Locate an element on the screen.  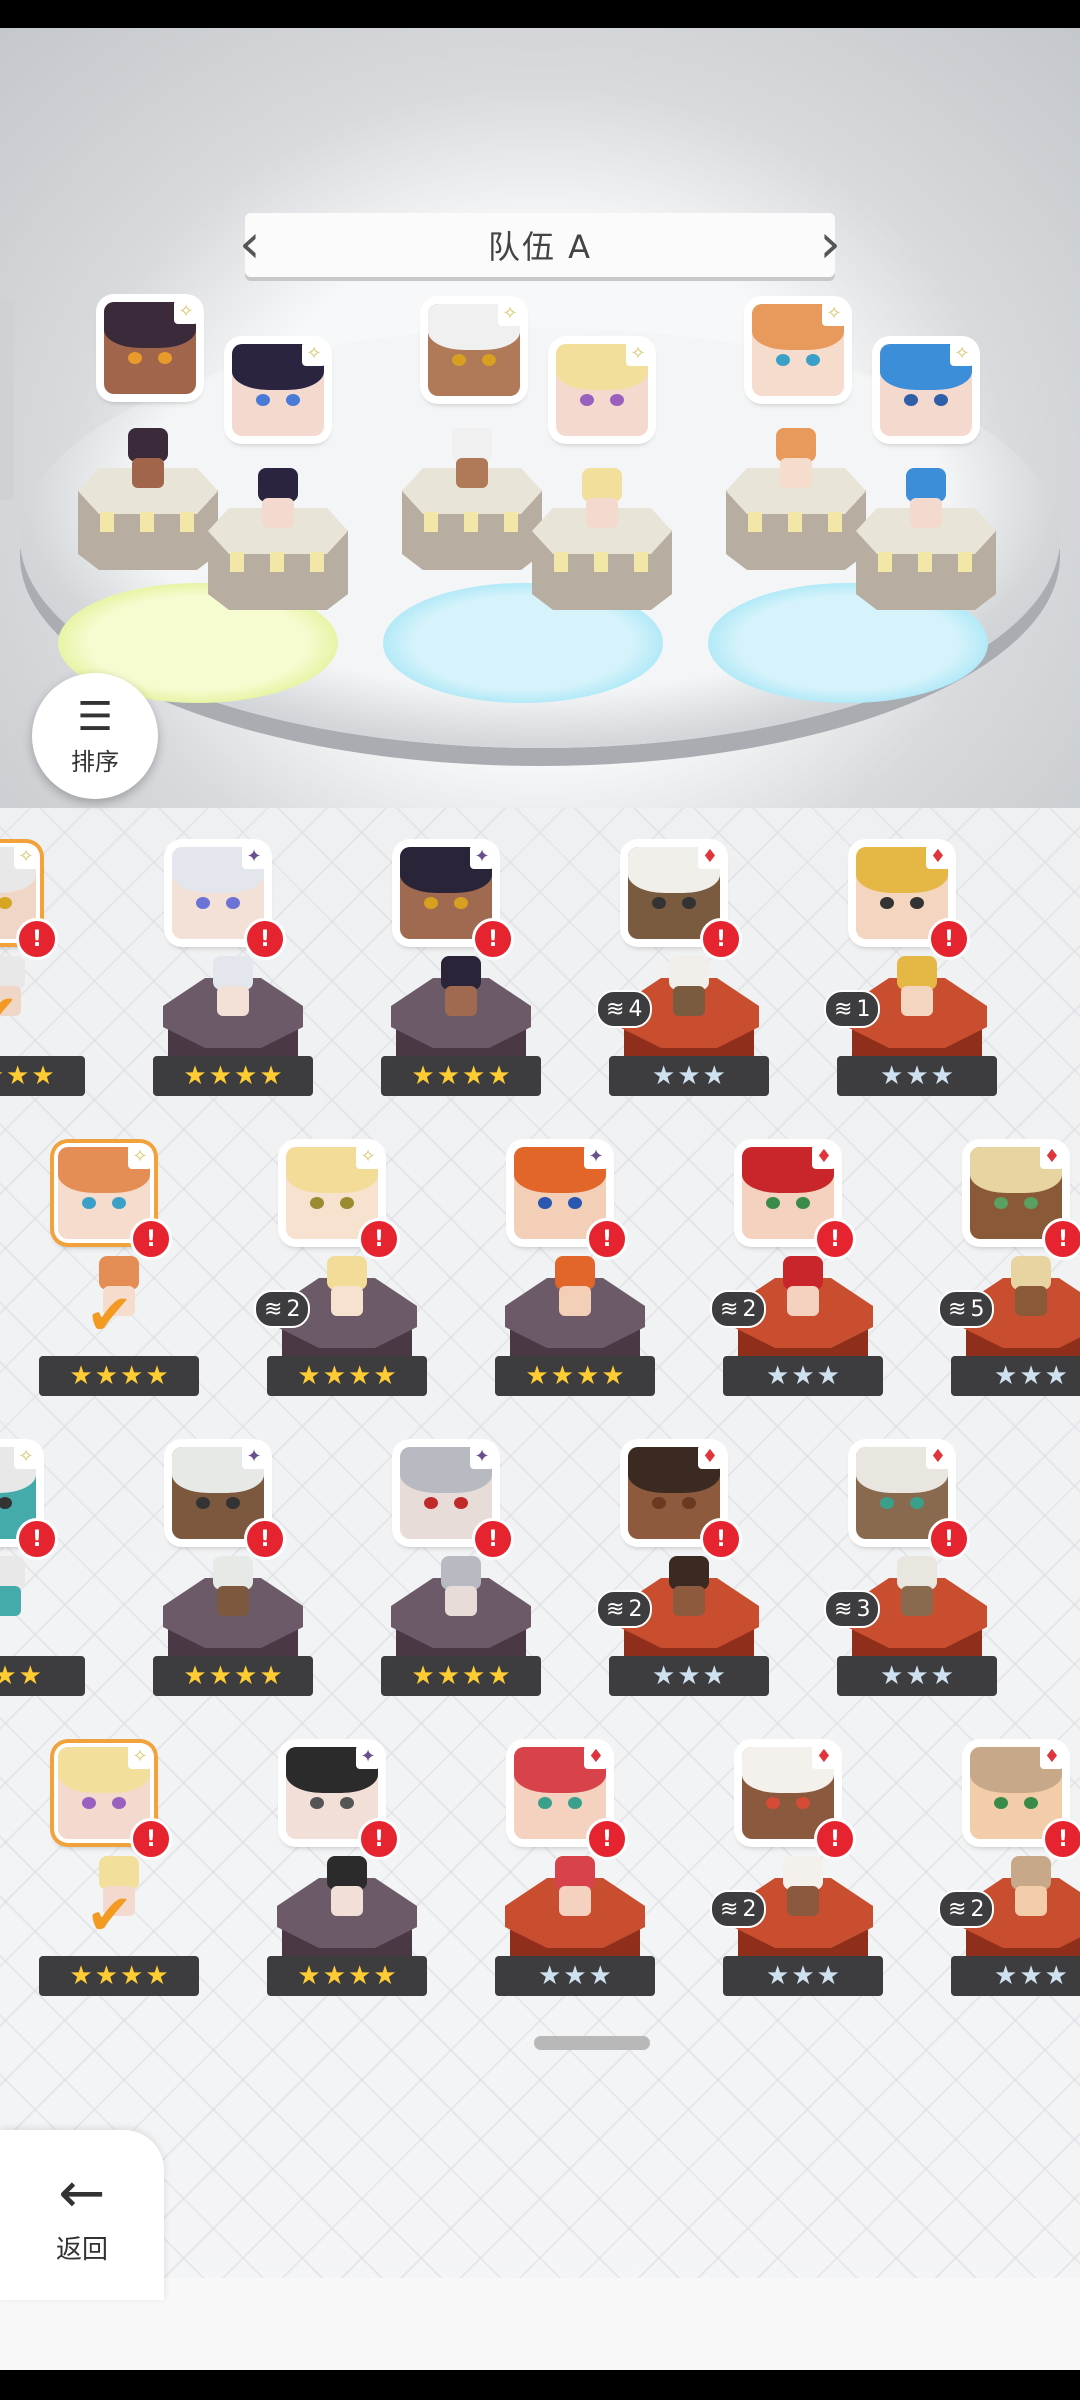
duplicate-count-badge: ≋ 2 is located at coordinates (624, 1609).